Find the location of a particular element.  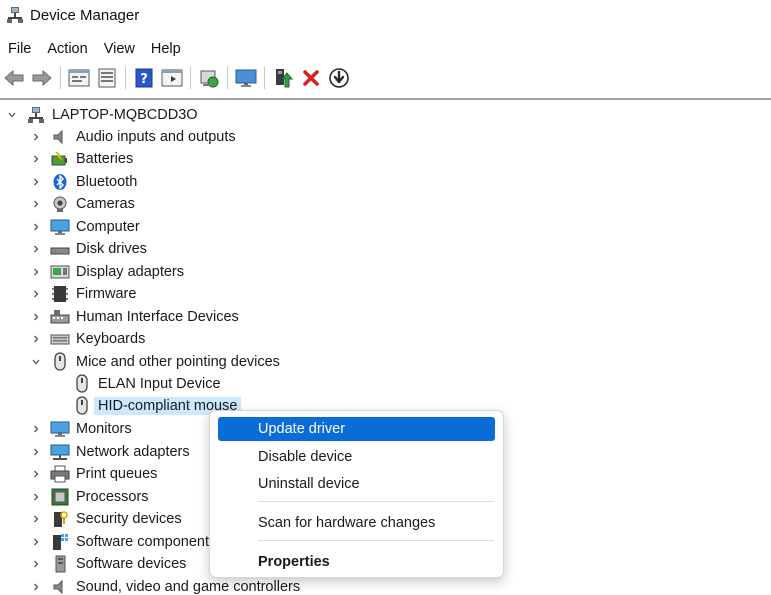

tree-item-software-components: Software components is located at coordinates (123, 542).